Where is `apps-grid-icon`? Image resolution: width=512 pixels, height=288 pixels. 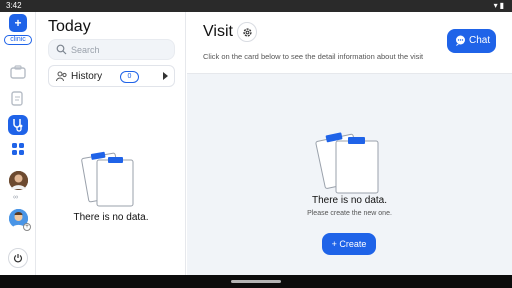 apps-grid-icon is located at coordinates (18, 149).